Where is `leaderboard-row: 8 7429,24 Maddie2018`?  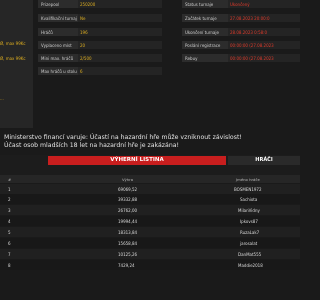
leaderboard-row: 8 7429,24 Maddie2018 is located at coordinates (150, 265).